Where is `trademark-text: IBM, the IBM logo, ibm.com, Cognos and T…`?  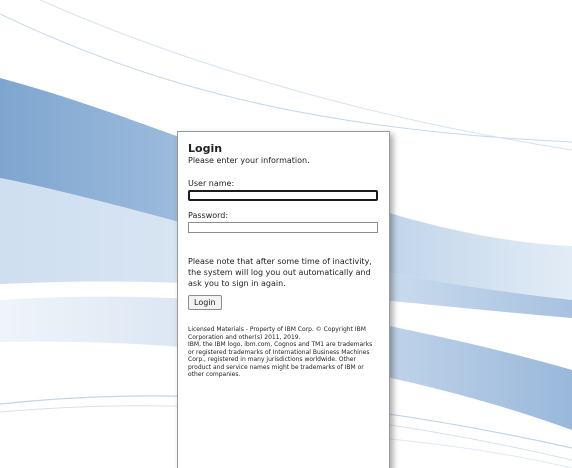 trademark-text: IBM, the IBM logo, ibm.com, Cognos and T… is located at coordinates (280, 359).